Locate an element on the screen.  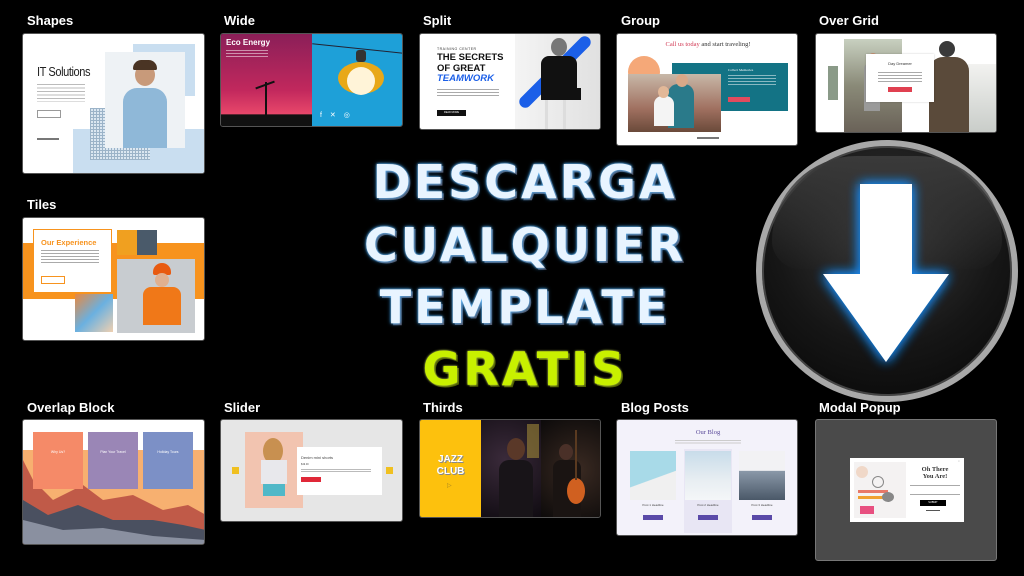
lamp-photo: f ✕ ◎ is located at coordinates (357, 80).